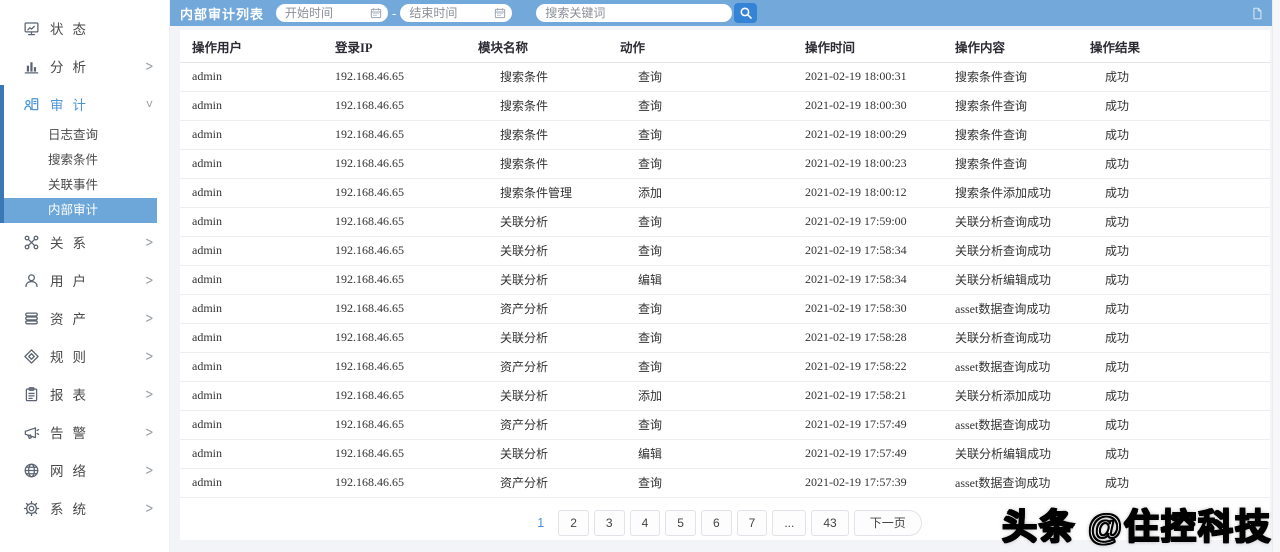 This screenshot has width=1280, height=552. I want to click on table-cell: 关联分析添加成功, so click(1010, 396).